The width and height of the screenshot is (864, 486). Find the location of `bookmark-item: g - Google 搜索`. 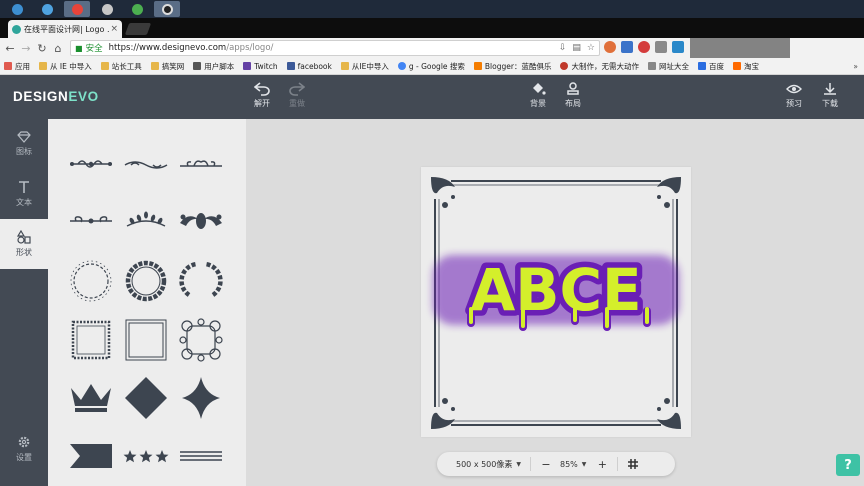

bookmark-item: g - Google 搜索 is located at coordinates (431, 66).